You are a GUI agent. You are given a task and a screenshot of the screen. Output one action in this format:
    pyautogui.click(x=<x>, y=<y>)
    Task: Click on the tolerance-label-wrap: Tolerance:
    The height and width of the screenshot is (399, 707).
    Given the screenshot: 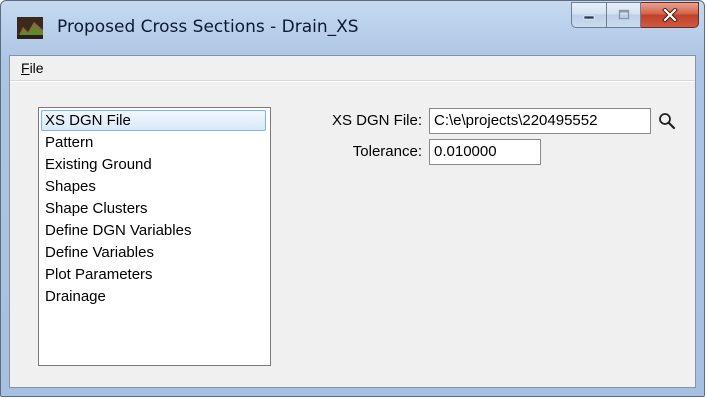 What is the action you would take?
    pyautogui.click(x=352, y=153)
    